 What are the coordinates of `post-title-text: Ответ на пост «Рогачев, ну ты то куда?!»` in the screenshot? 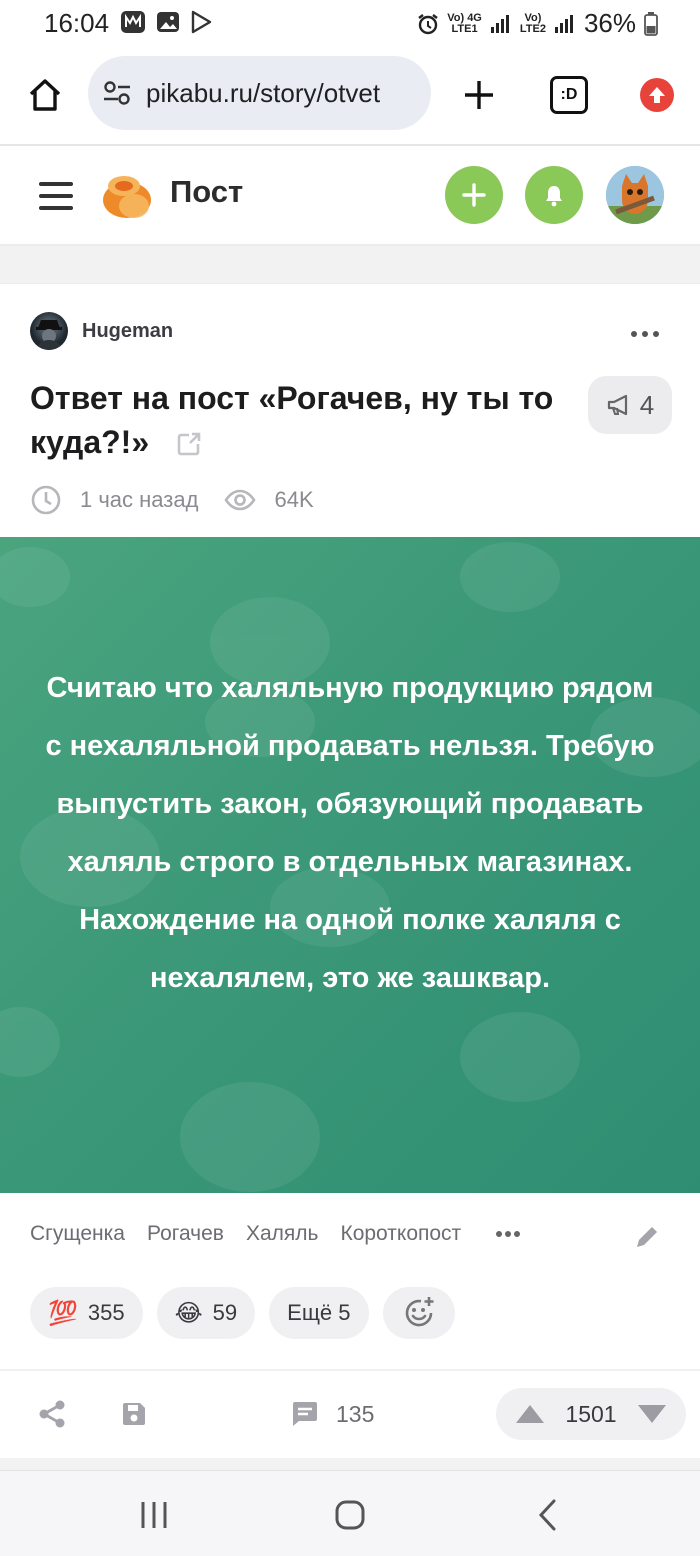 It's located at (291, 420).